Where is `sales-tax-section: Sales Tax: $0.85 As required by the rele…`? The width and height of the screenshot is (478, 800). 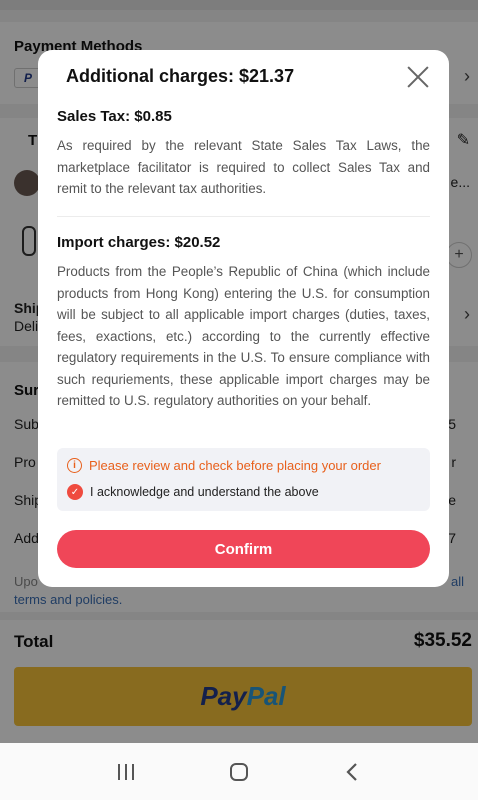 sales-tax-section: Sales Tax: $0.85 As required by the rele… is located at coordinates (243, 154).